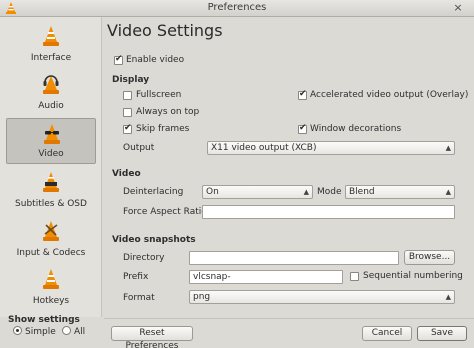 Image resolution: width=474 pixels, height=348 pixels. What do you see at coordinates (356, 129) in the screenshot?
I see `window-decorations-label: Window decorations` at bounding box center [356, 129].